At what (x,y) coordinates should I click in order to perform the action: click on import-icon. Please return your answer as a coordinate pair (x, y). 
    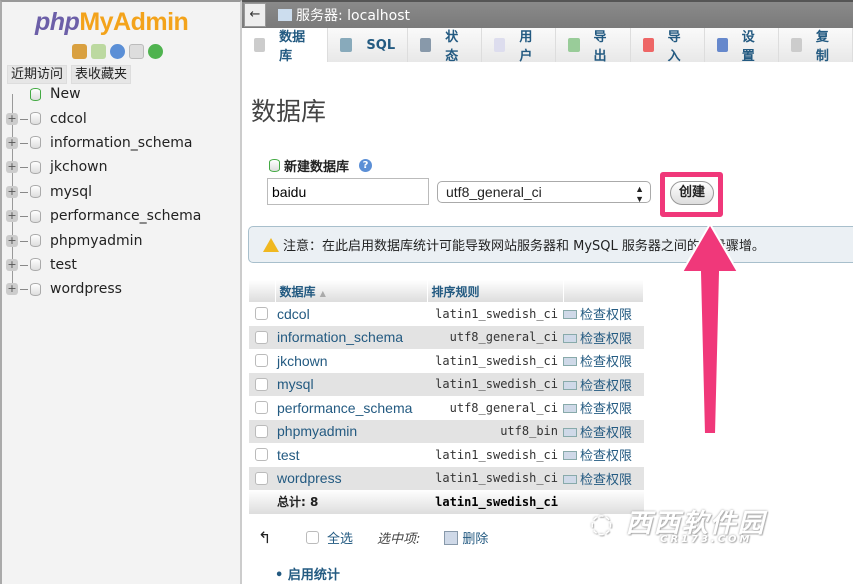
    Looking at the image, I should click on (648, 45).